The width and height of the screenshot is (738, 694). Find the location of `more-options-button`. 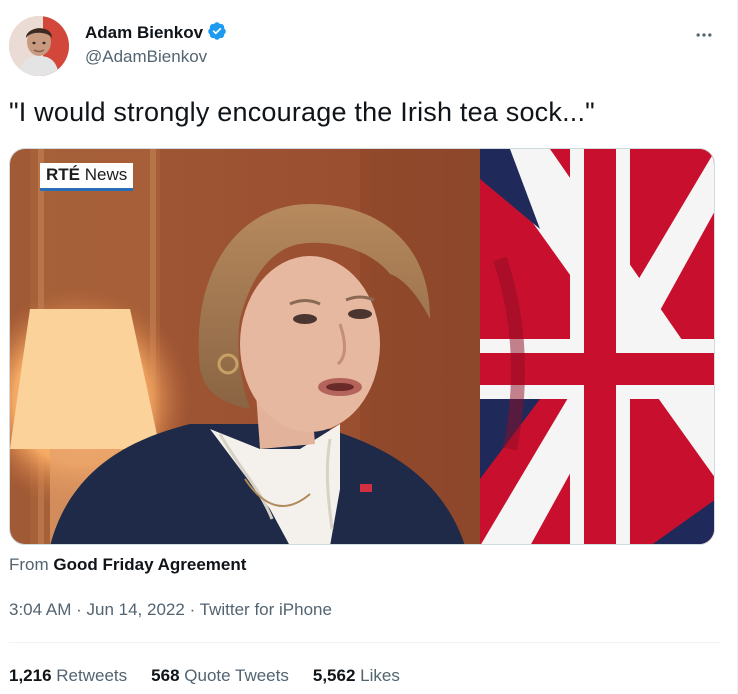

more-options-button is located at coordinates (704, 37).